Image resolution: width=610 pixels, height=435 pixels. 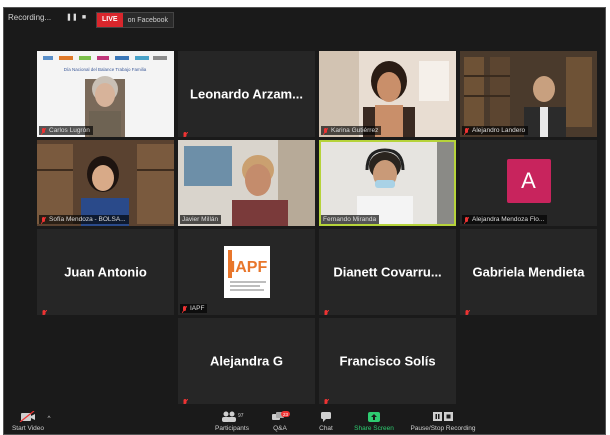 I want to click on stop-recording-icon: ■, so click(x=84, y=18).